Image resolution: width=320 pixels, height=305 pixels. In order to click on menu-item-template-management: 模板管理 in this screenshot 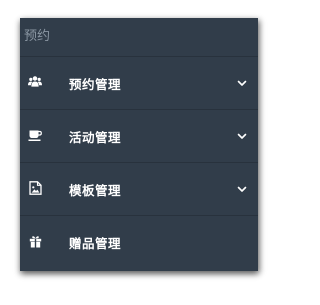, I will do `click(139, 188)`.